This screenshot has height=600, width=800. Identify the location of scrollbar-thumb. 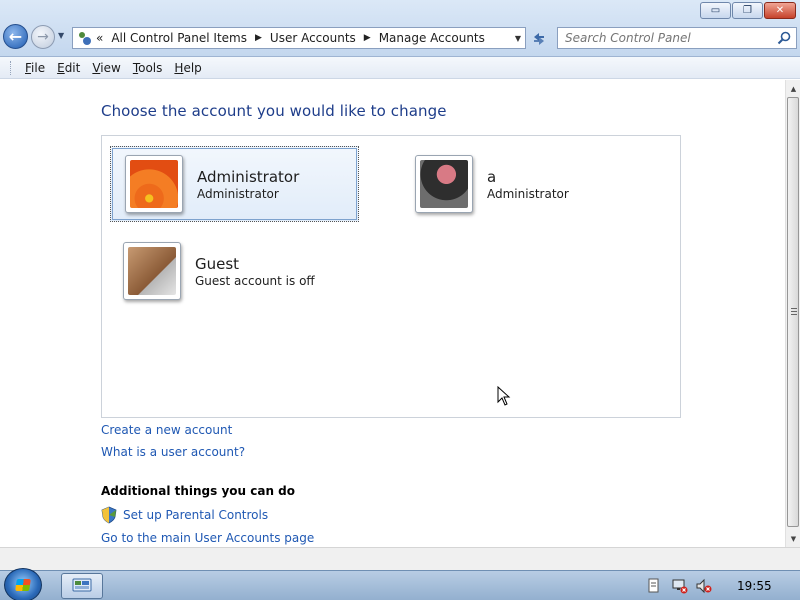
(793, 312).